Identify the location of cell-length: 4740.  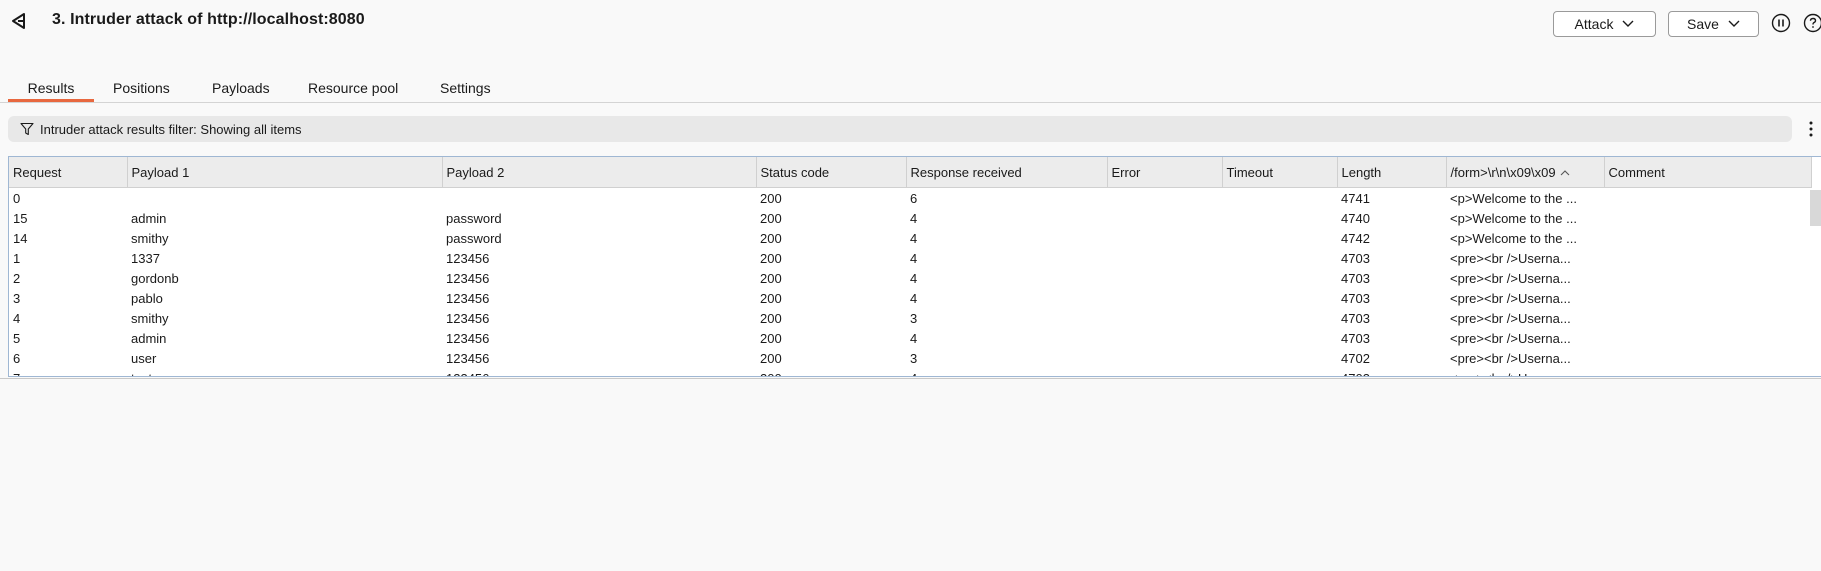
(1355, 218).